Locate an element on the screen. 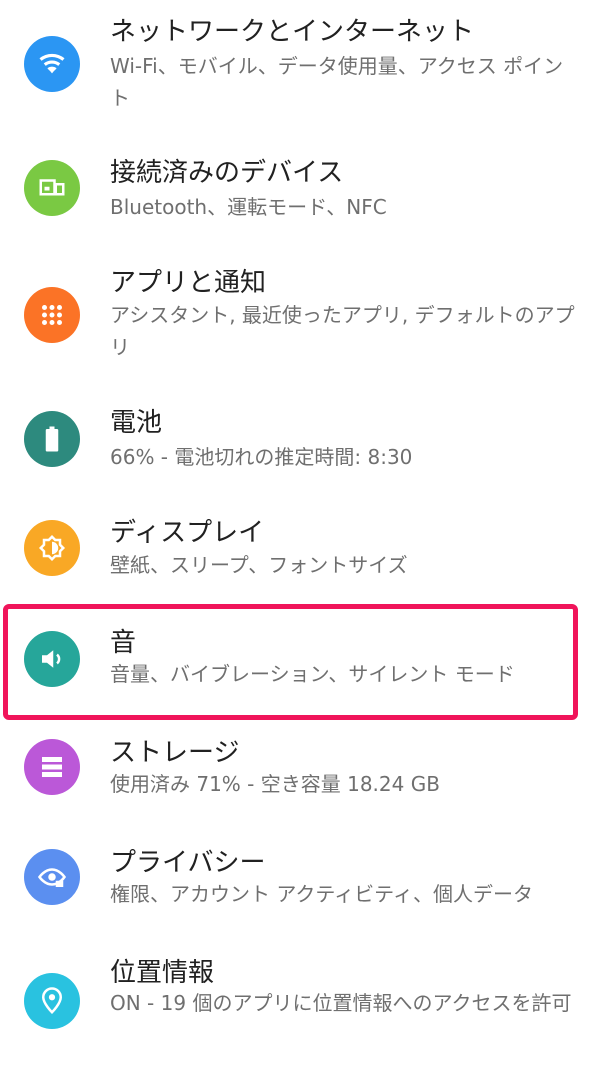  settings-item-subtitle: ON - 19 個のアプリに位置情報へのアクセスを許可 is located at coordinates (341, 1003).